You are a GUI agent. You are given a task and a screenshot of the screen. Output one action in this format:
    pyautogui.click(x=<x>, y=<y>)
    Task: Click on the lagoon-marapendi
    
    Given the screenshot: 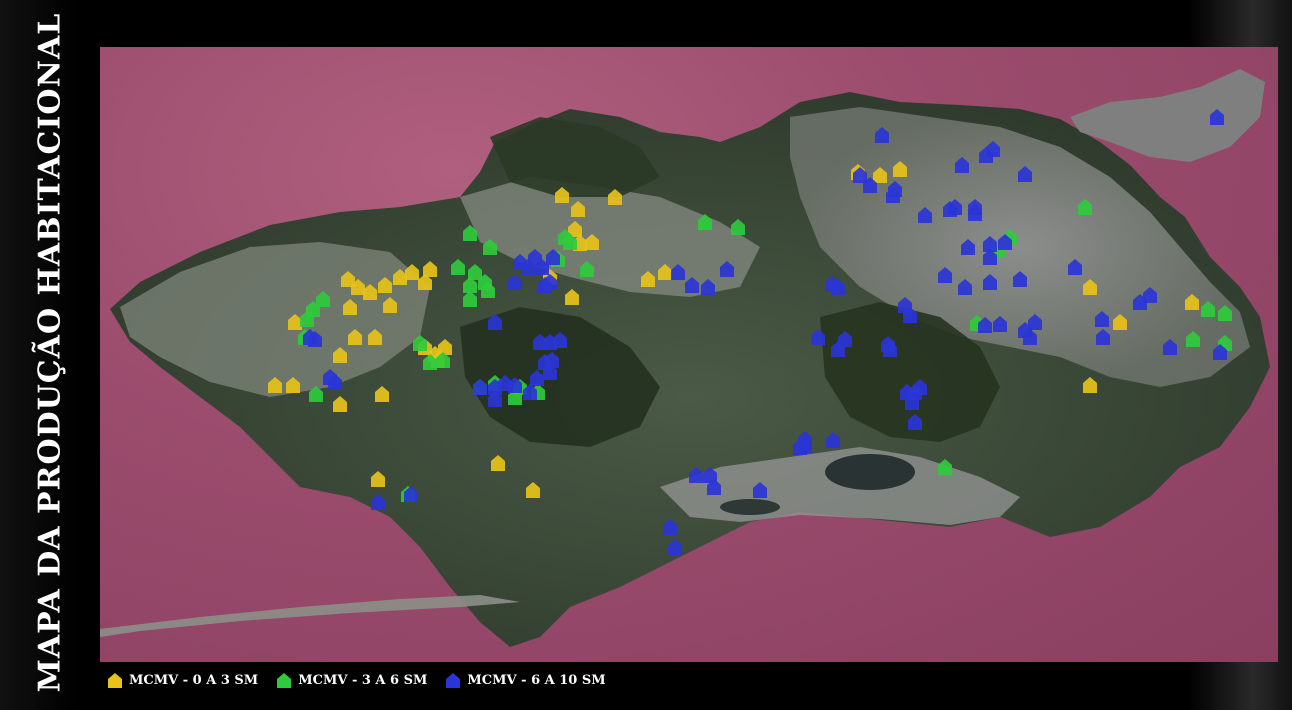 What is the action you would take?
    pyautogui.click(x=750, y=507)
    